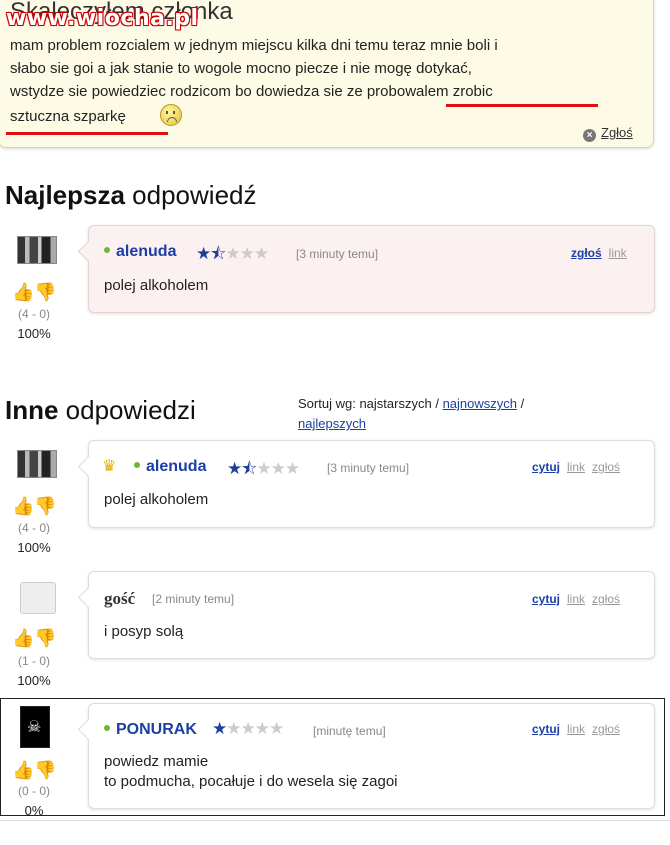 This screenshot has width=670, height=845. Describe the element at coordinates (589, 135) in the screenshot. I see `close-icon: ×` at that location.